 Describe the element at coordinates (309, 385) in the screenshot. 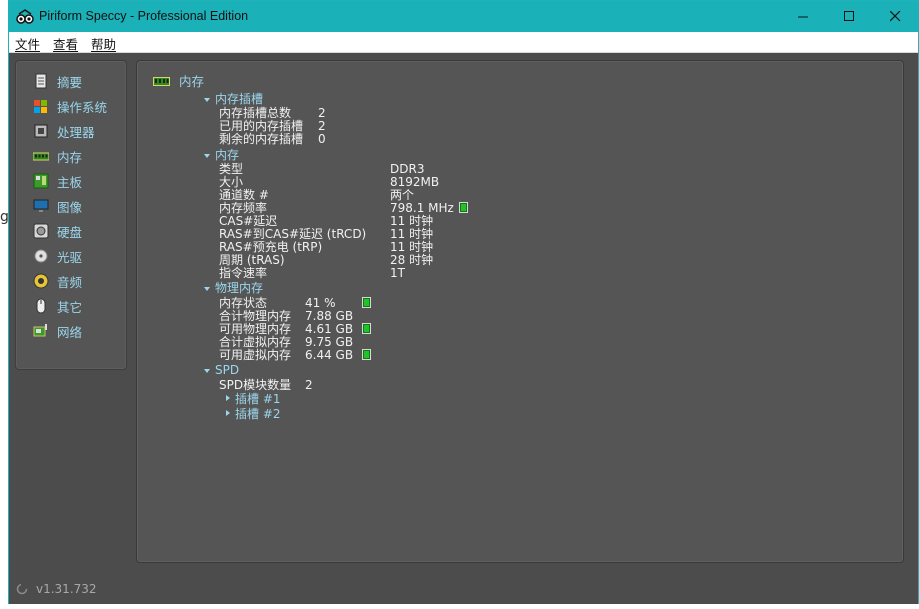

I see `row-value: 2` at that location.